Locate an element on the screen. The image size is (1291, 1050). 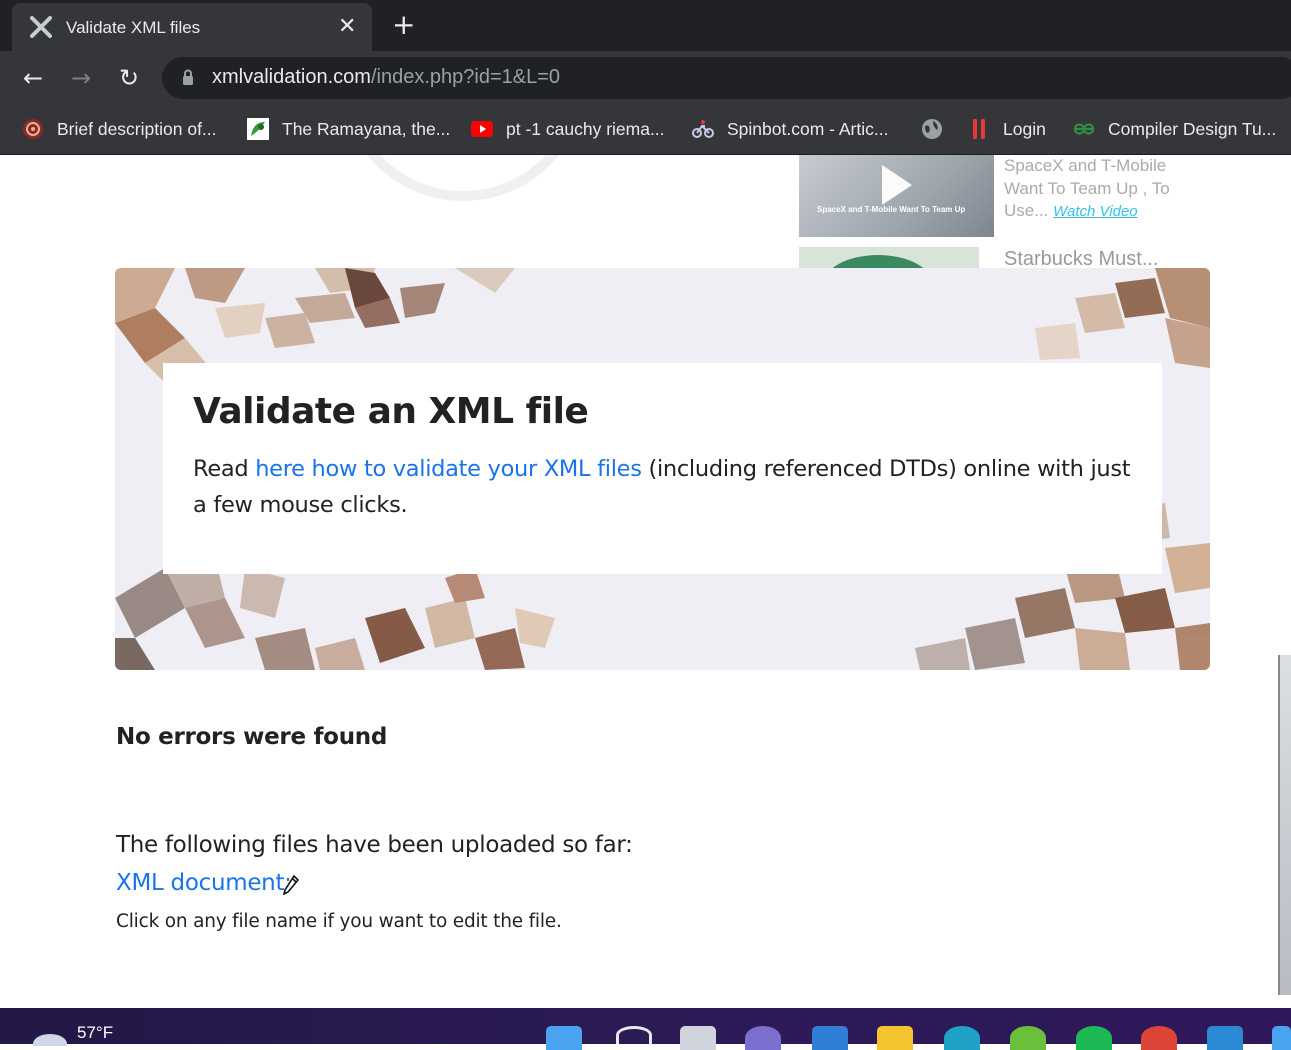
reload-button: ↻ is located at coordinates (129, 78).